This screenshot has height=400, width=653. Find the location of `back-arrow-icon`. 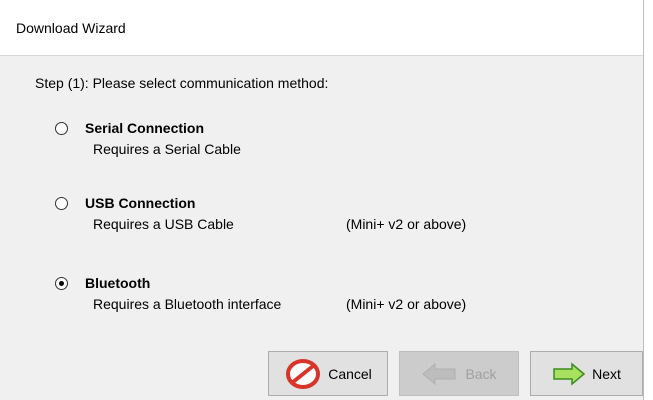

back-arrow-icon is located at coordinates (440, 374).